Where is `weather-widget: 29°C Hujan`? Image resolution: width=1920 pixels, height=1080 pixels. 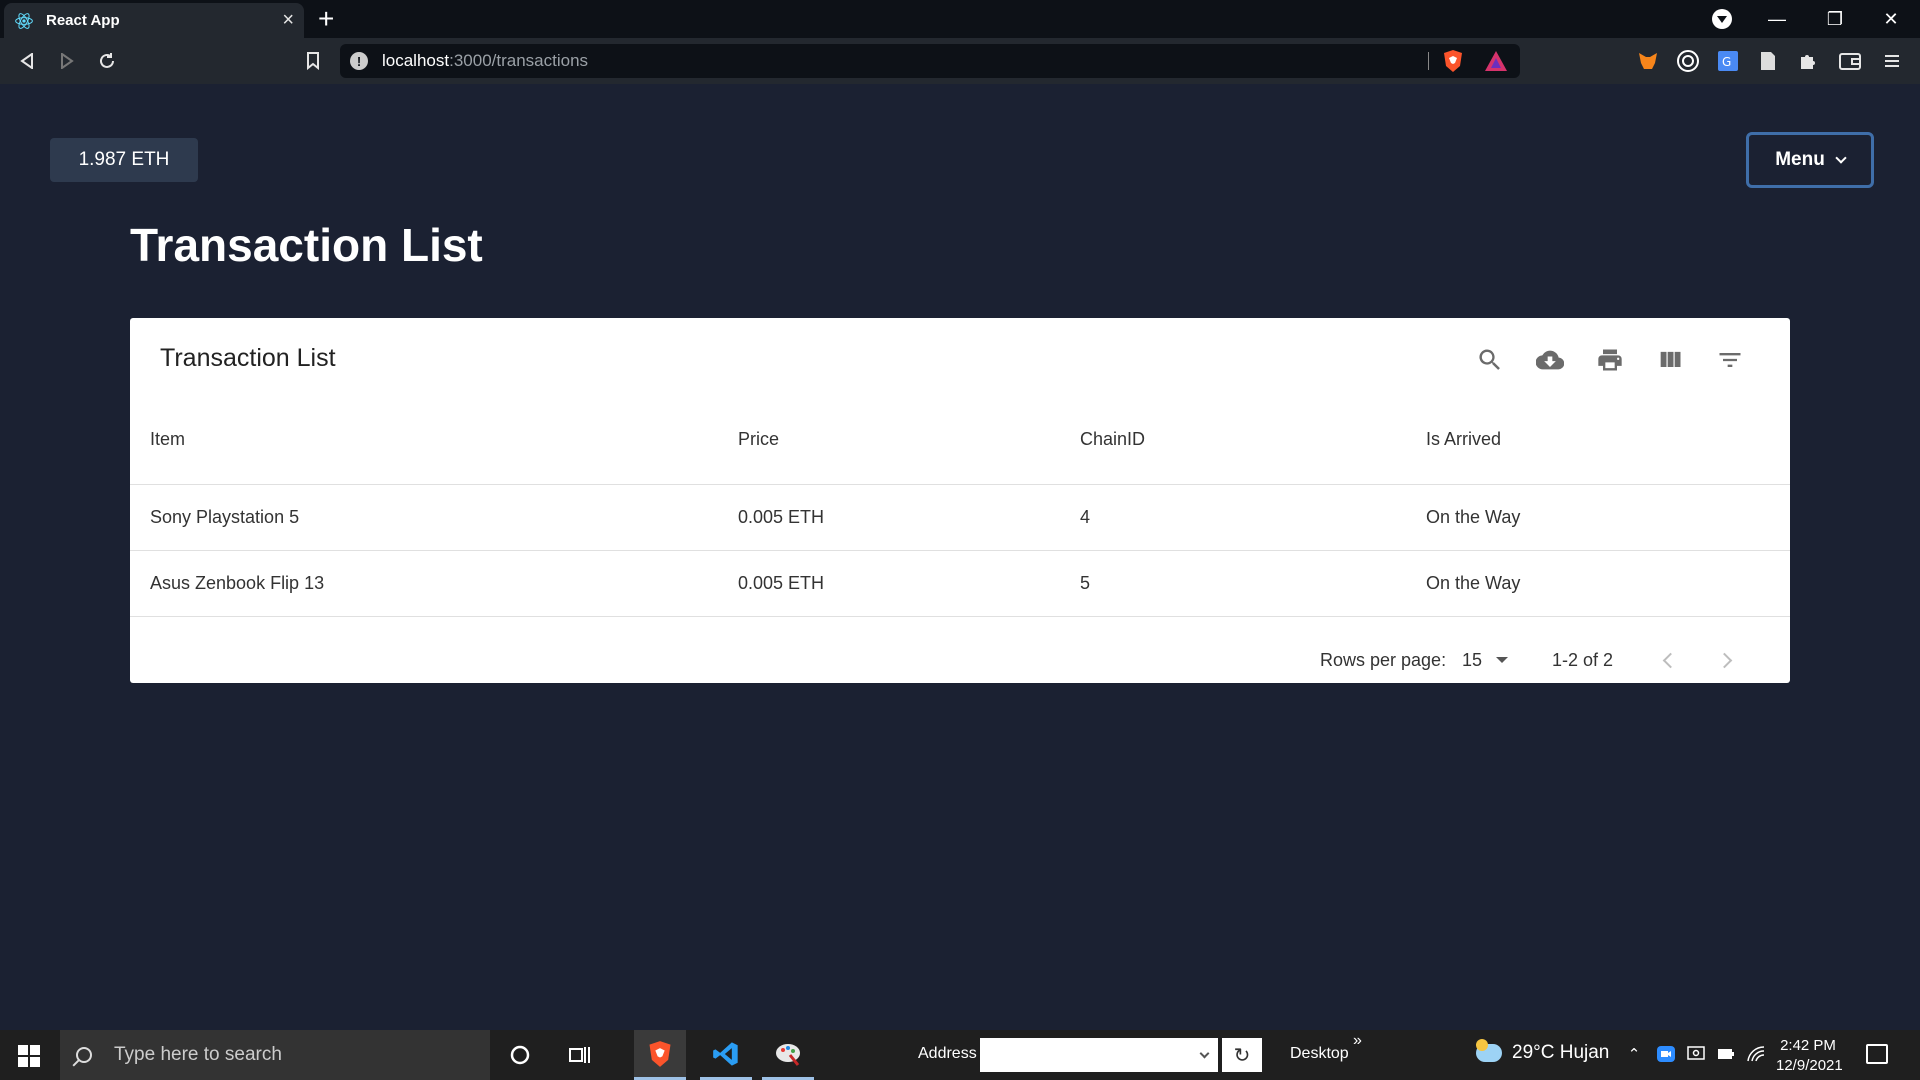 weather-widget: 29°C Hujan is located at coordinates (1543, 1051).